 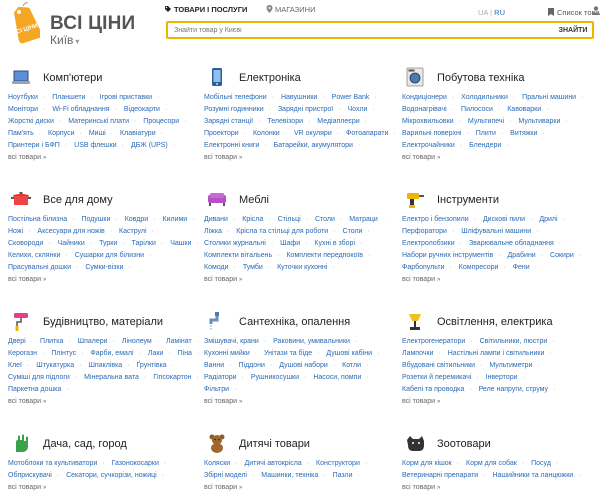 I want to click on subcategory-link: Електрогенератори, so click(x=433, y=341).